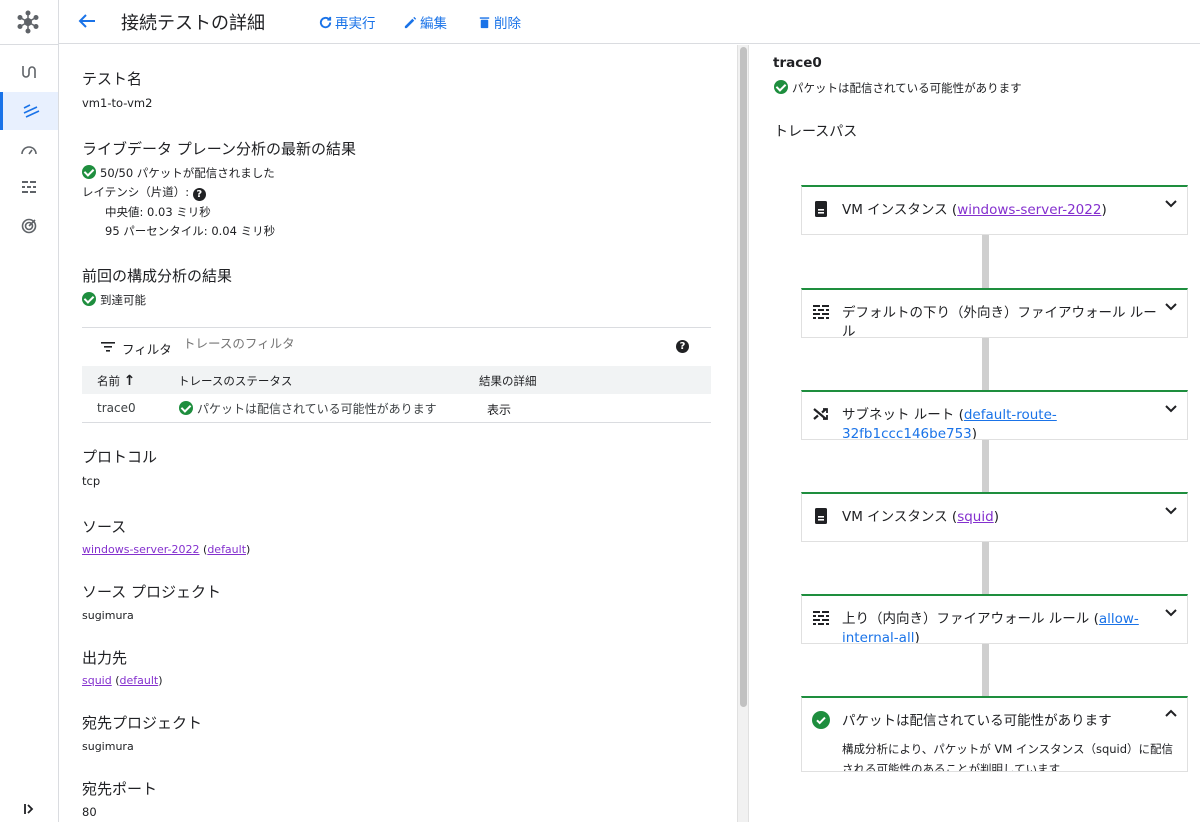  I want to click on delete-button: 削除, so click(499, 22).